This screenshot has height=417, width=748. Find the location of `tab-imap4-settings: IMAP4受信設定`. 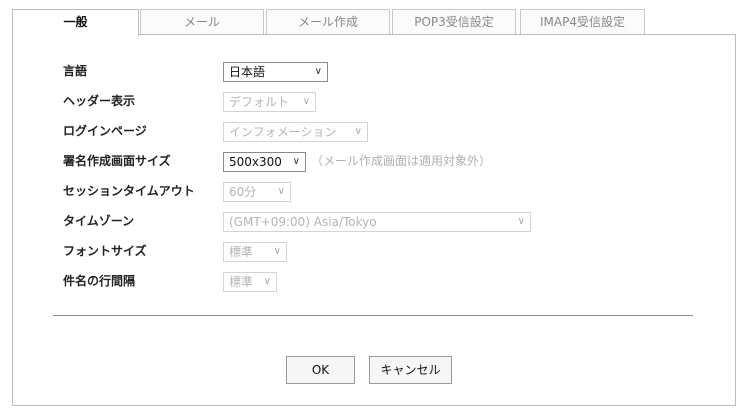

tab-imap4-settings: IMAP4受信設定 is located at coordinates (582, 21).